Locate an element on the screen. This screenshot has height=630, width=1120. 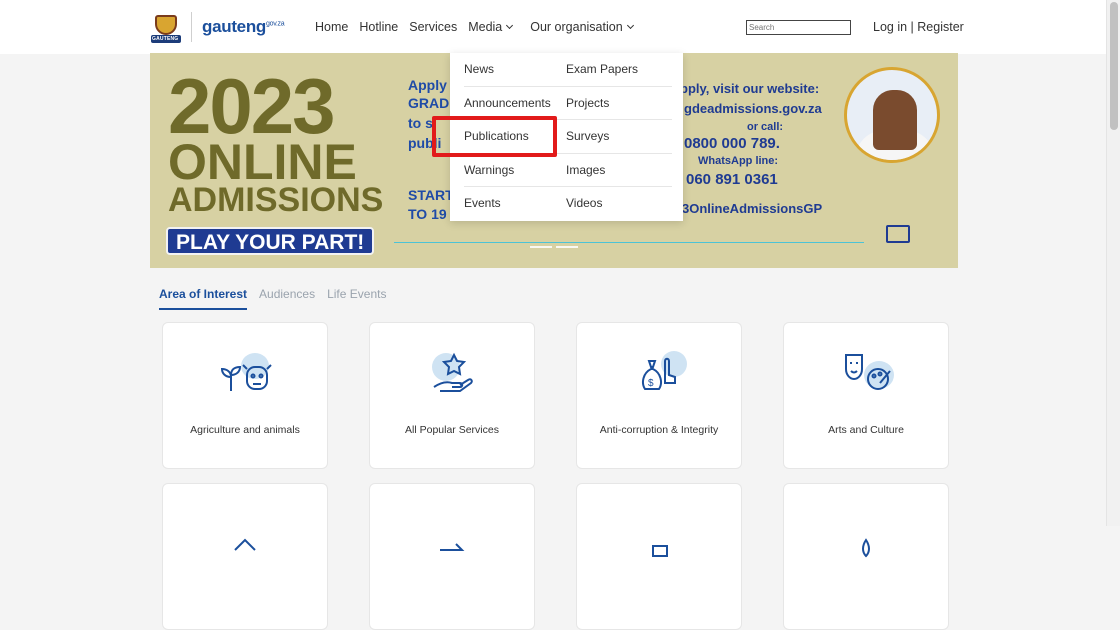
scrollbar-thumb is located at coordinates (1114, 66).